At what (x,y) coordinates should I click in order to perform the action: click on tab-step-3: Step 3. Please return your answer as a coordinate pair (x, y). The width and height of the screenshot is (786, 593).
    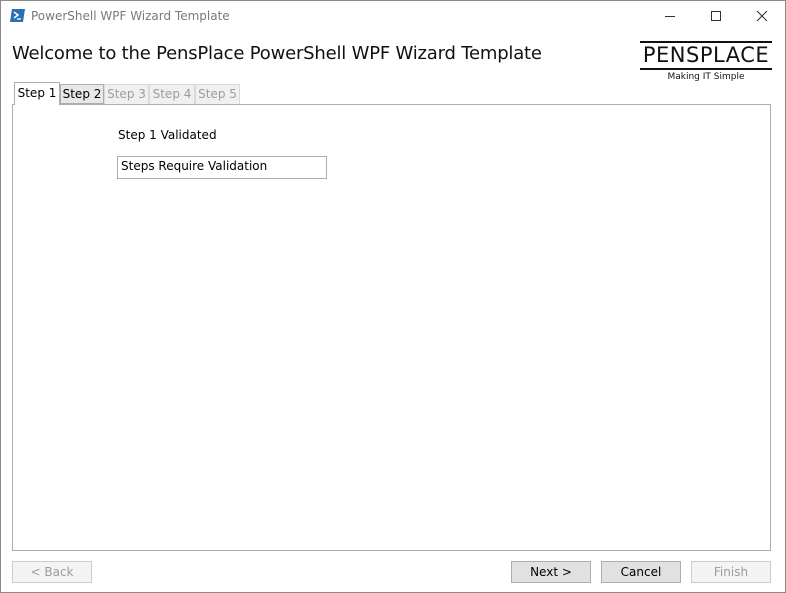
    Looking at the image, I should click on (126, 94).